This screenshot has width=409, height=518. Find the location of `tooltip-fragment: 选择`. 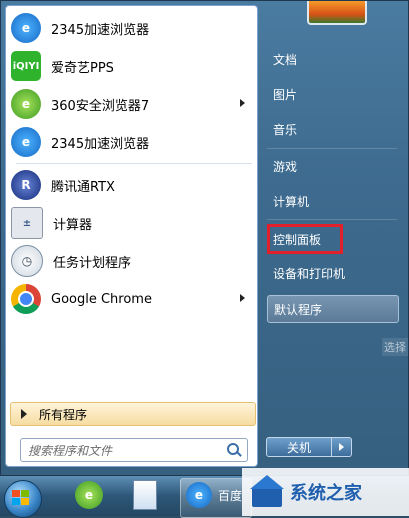

tooltip-fragment: 选择 is located at coordinates (395, 347).